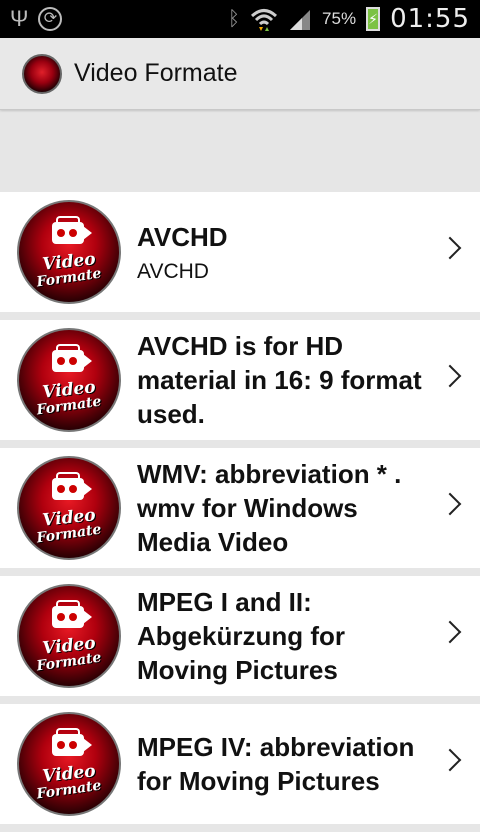 Image resolution: width=480 pixels, height=832 pixels. I want to click on app-logo-icon, so click(42, 73).